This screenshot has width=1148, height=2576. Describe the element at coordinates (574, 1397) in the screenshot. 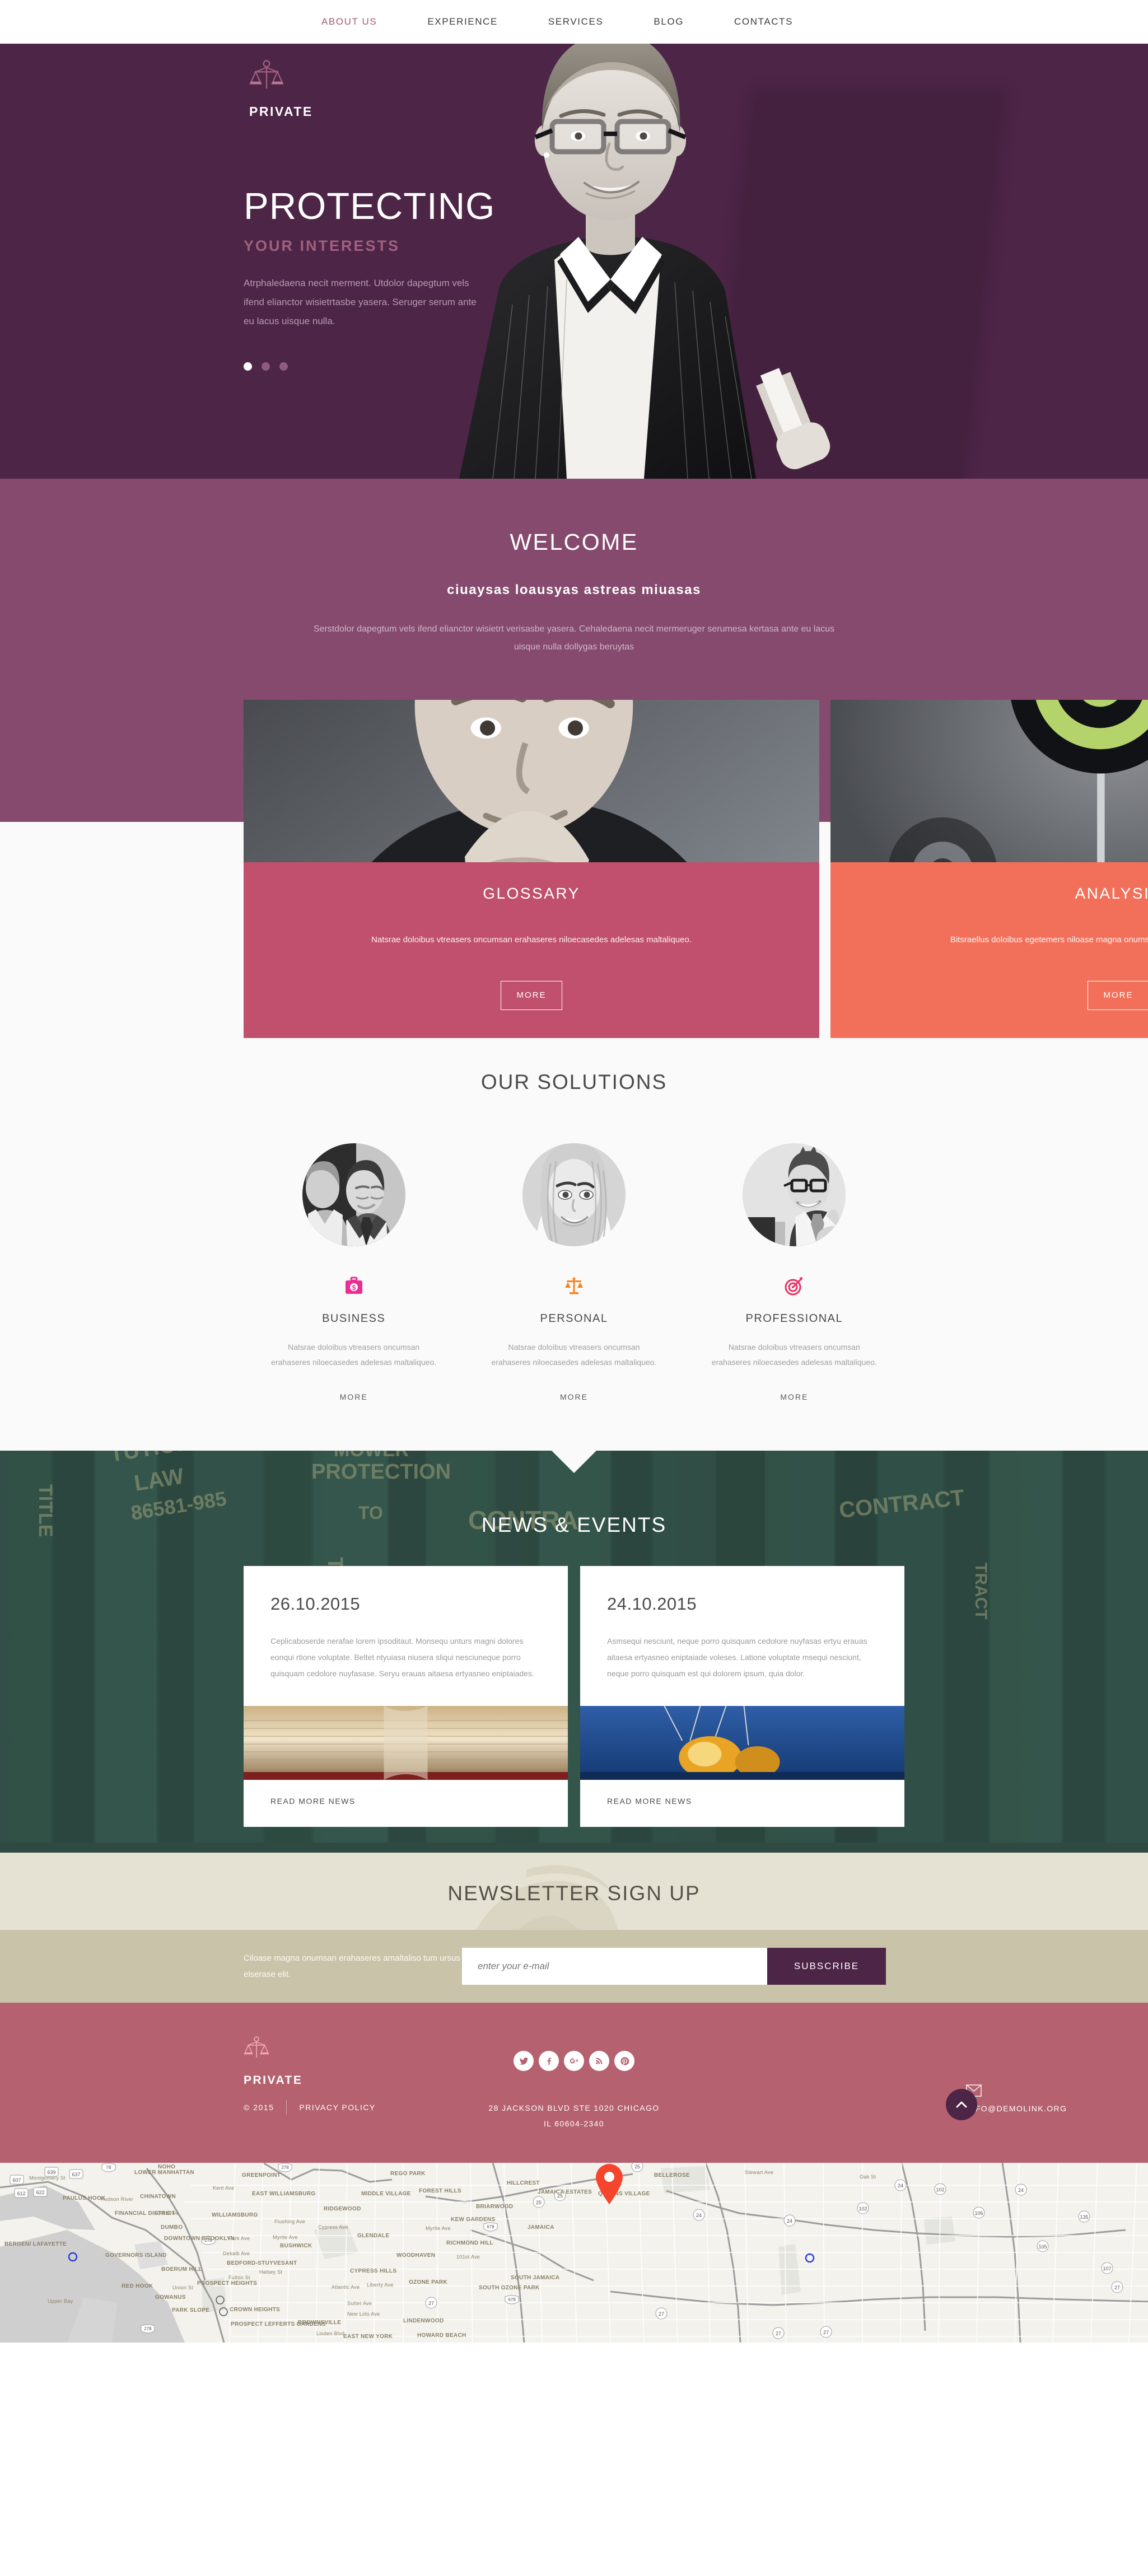

I see `personal-more-link: MORE` at that location.